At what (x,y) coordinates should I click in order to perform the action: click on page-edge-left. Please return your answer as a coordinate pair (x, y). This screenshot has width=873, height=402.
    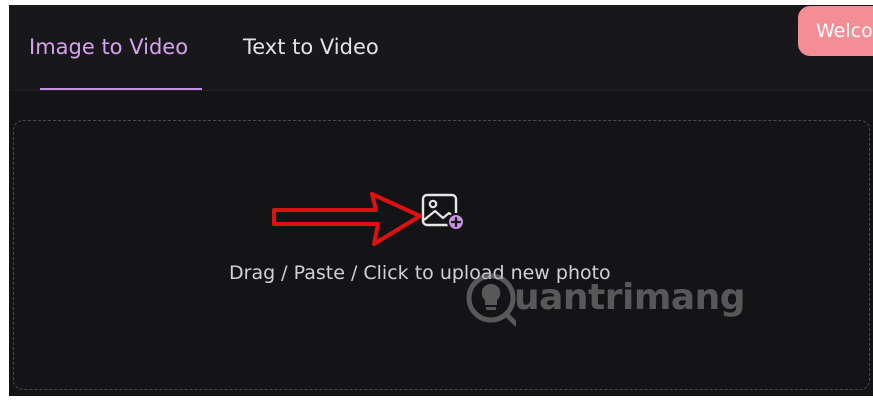
    Looking at the image, I should click on (4, 201).